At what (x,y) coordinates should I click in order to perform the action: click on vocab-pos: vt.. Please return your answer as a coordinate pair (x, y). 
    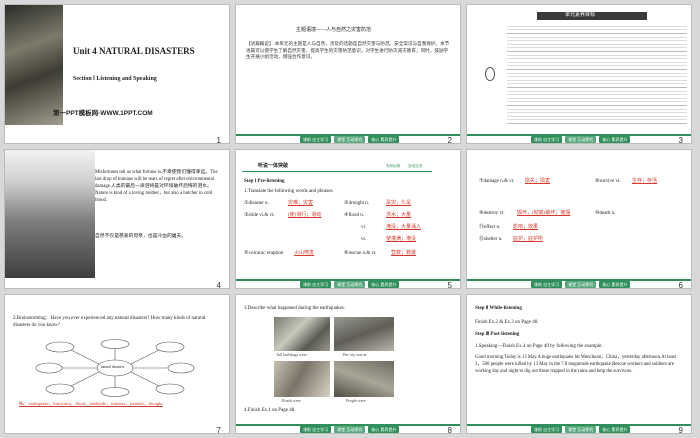
    Looking at the image, I should click on (364, 239).